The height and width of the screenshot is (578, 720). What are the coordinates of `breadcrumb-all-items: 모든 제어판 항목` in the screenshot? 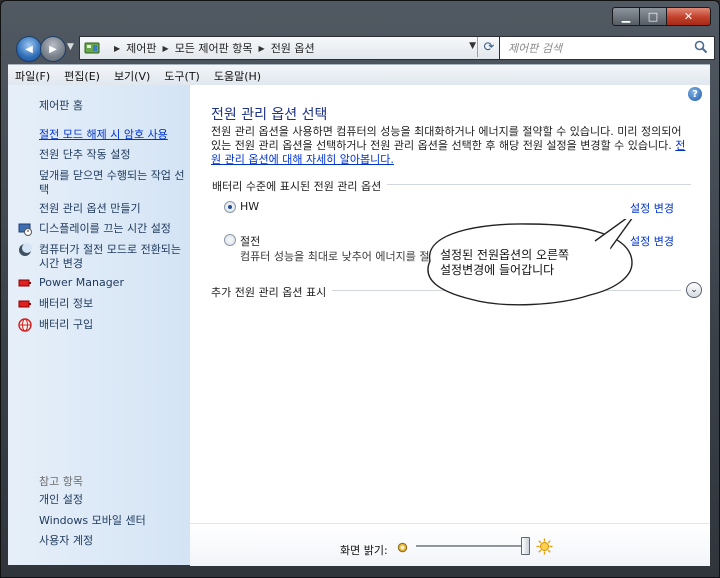 It's located at (214, 48).